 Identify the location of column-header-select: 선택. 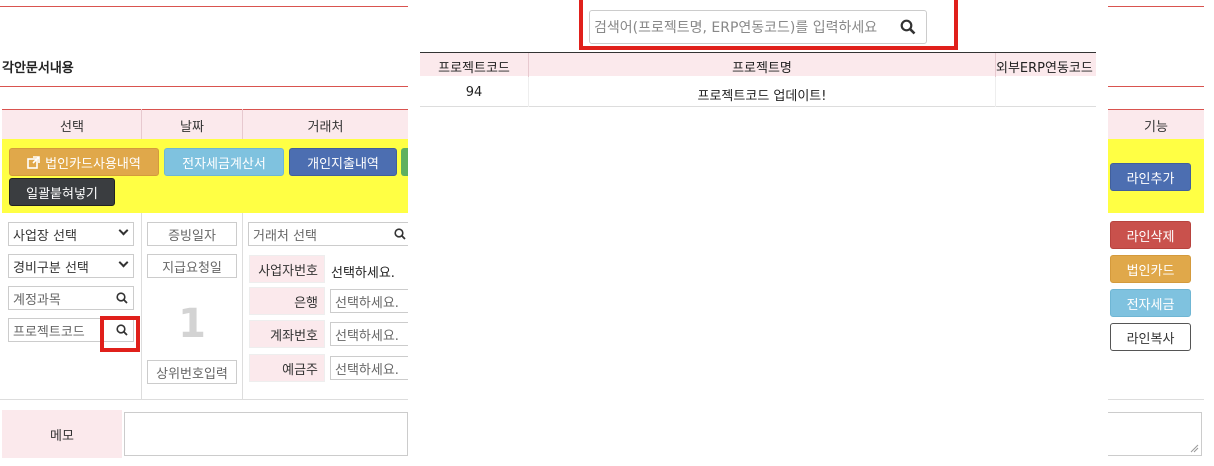
(72, 127).